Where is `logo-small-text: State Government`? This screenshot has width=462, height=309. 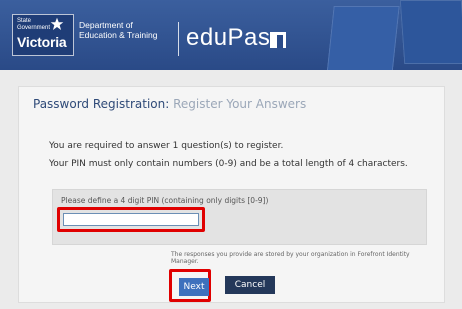 logo-small-text: State Government is located at coordinates (34, 24).